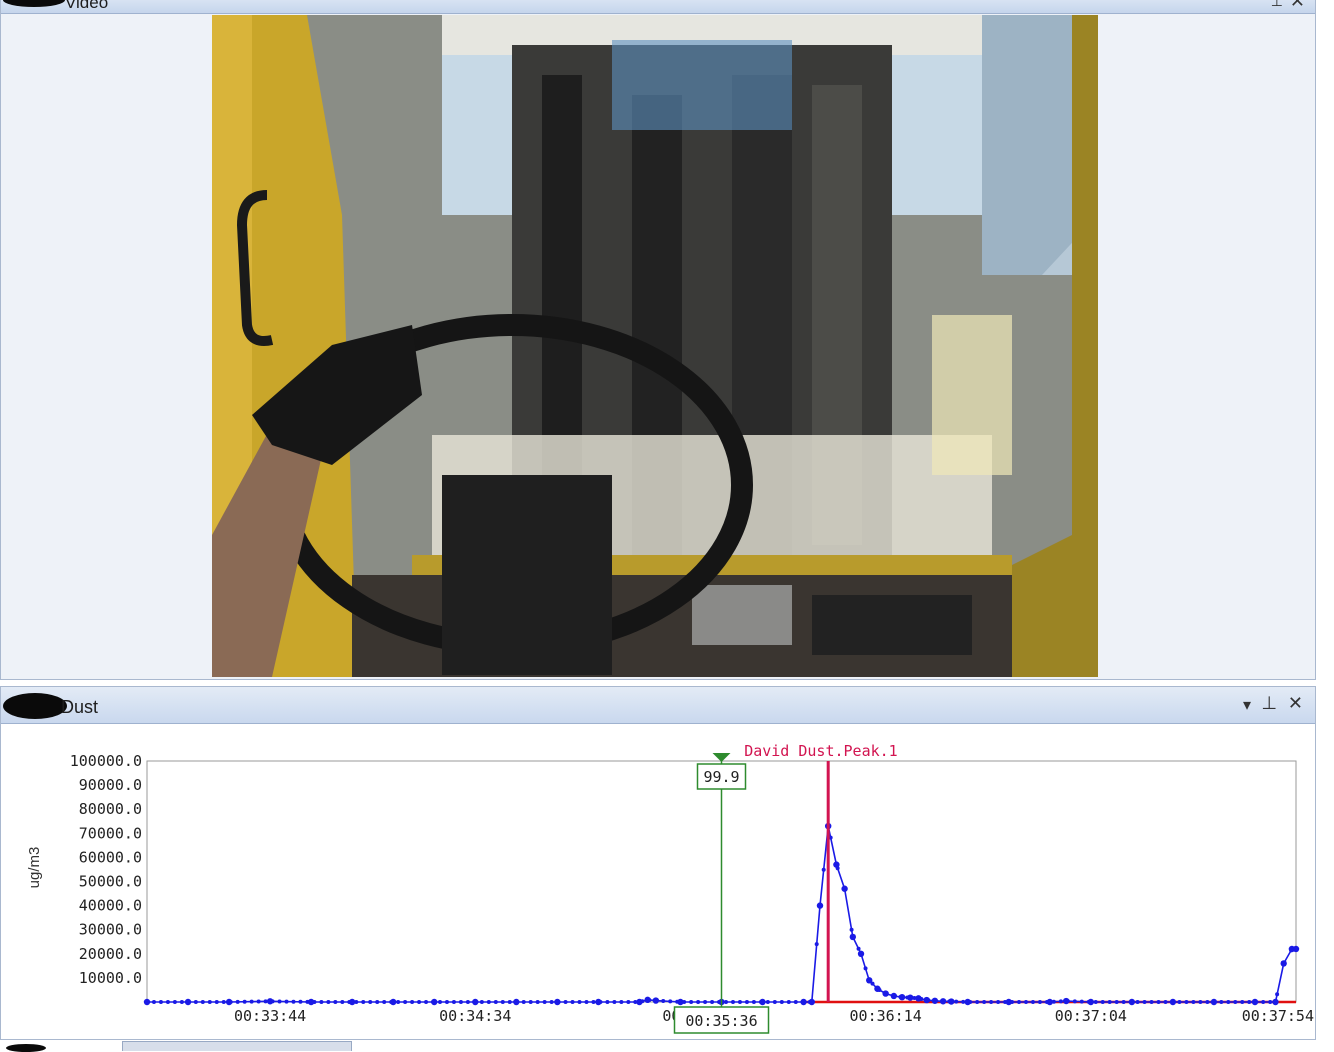 The width and height of the screenshot is (1334, 1052). Describe the element at coordinates (110, 857) in the screenshot. I see `y-tick-label: 60000.0` at that location.